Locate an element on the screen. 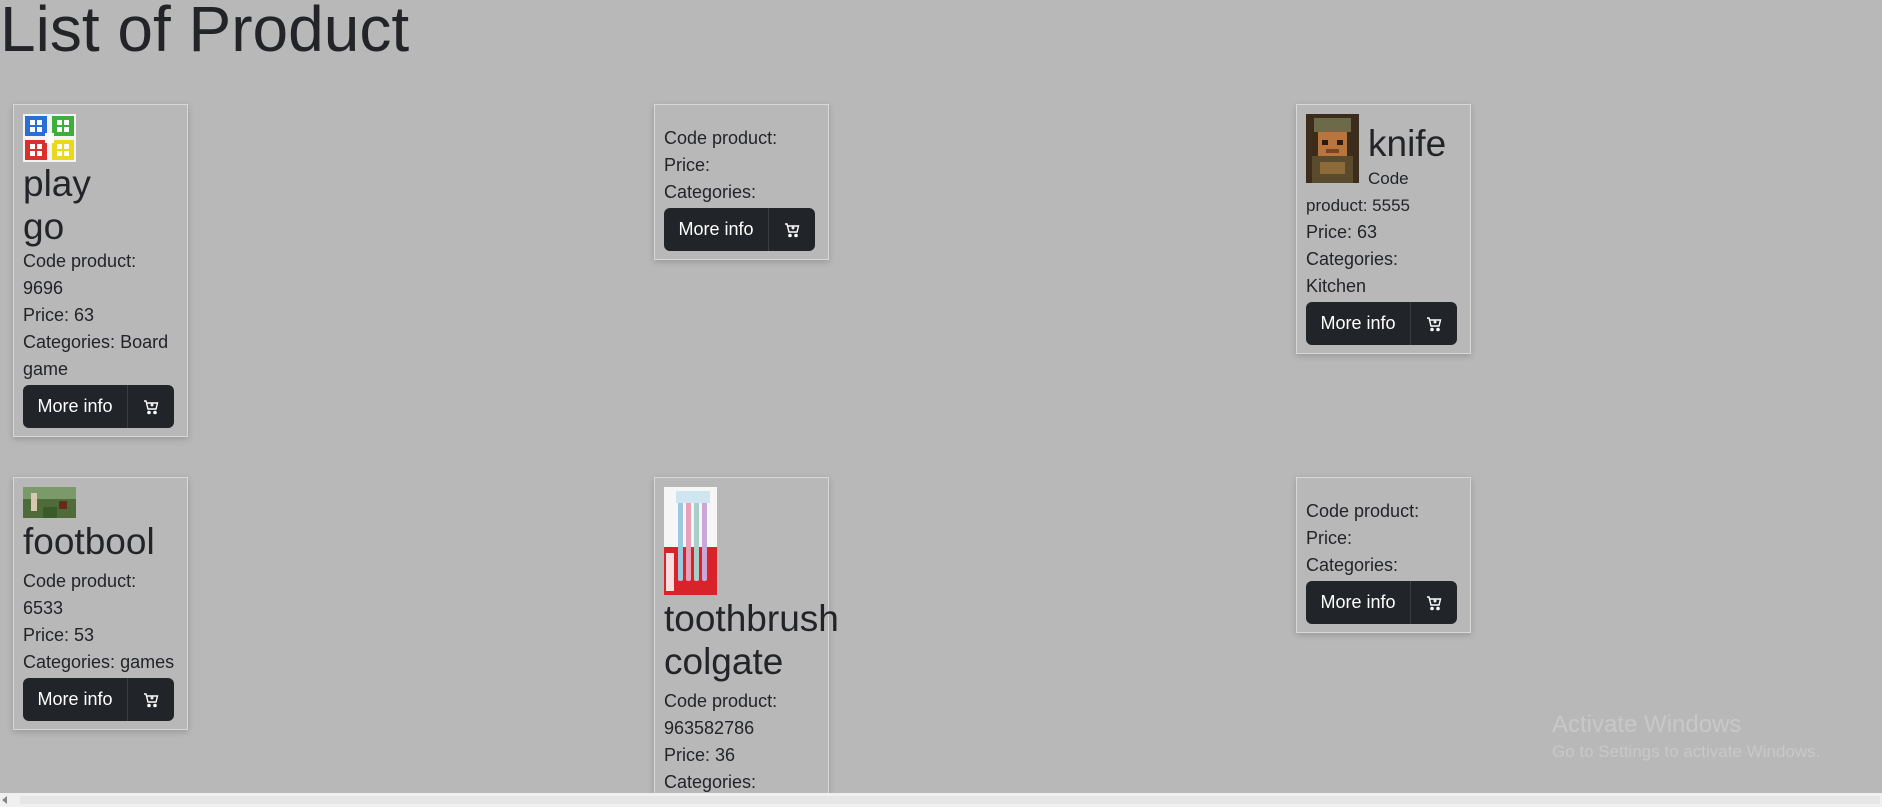 The image size is (1882, 807). code-value: 9696 is located at coordinates (43, 288).